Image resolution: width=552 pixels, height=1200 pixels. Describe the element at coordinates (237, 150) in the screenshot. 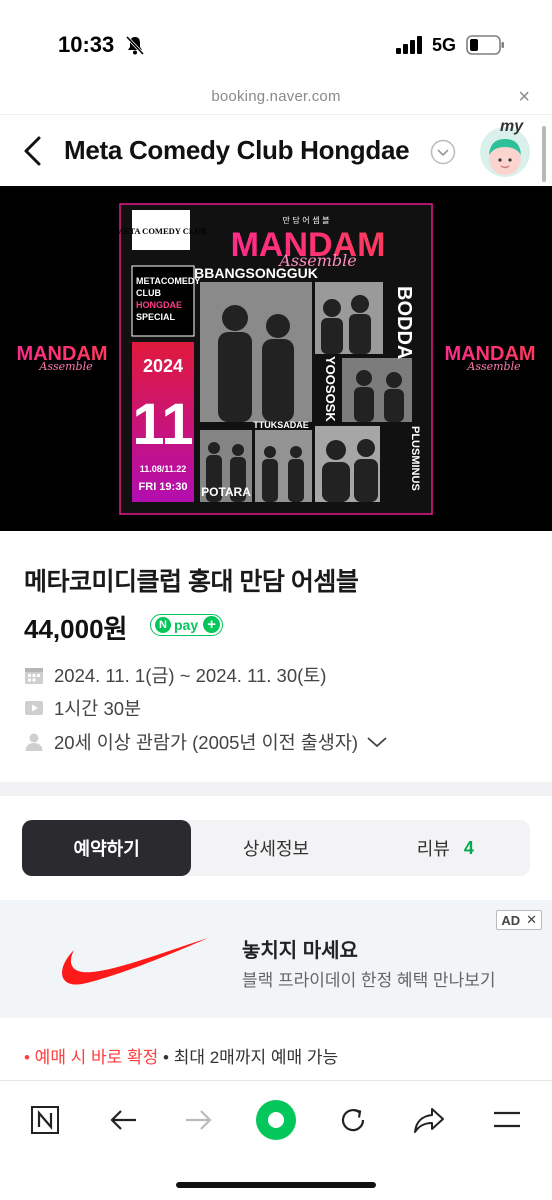

I see `page-title: Meta Comedy Club Hongdae` at that location.